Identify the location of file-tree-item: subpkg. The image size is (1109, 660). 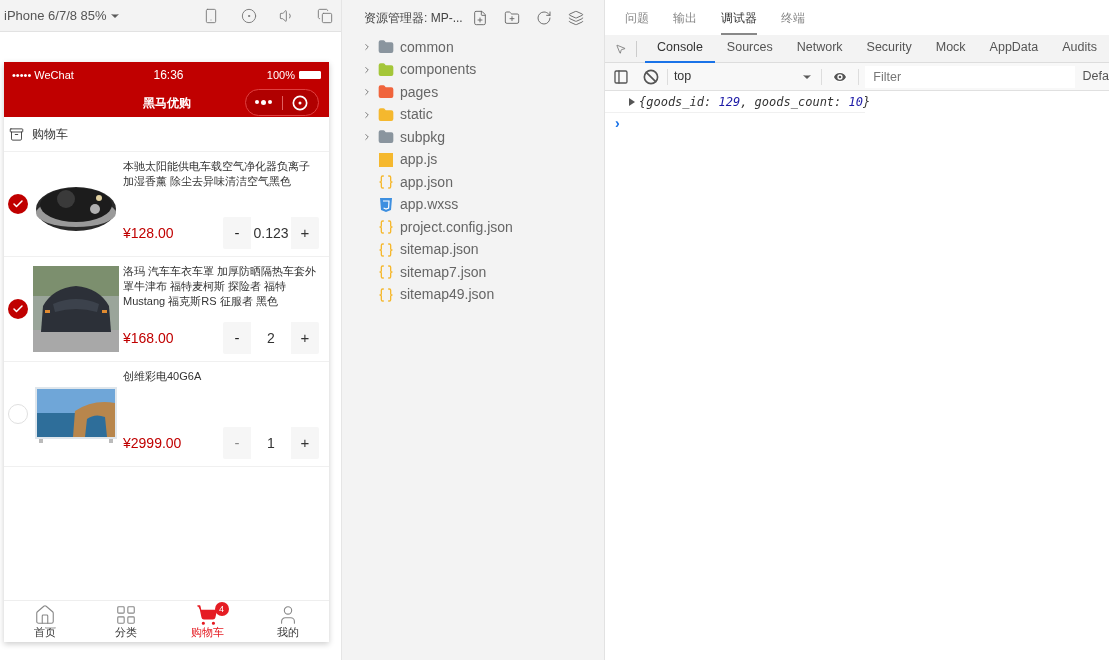
(473, 137).